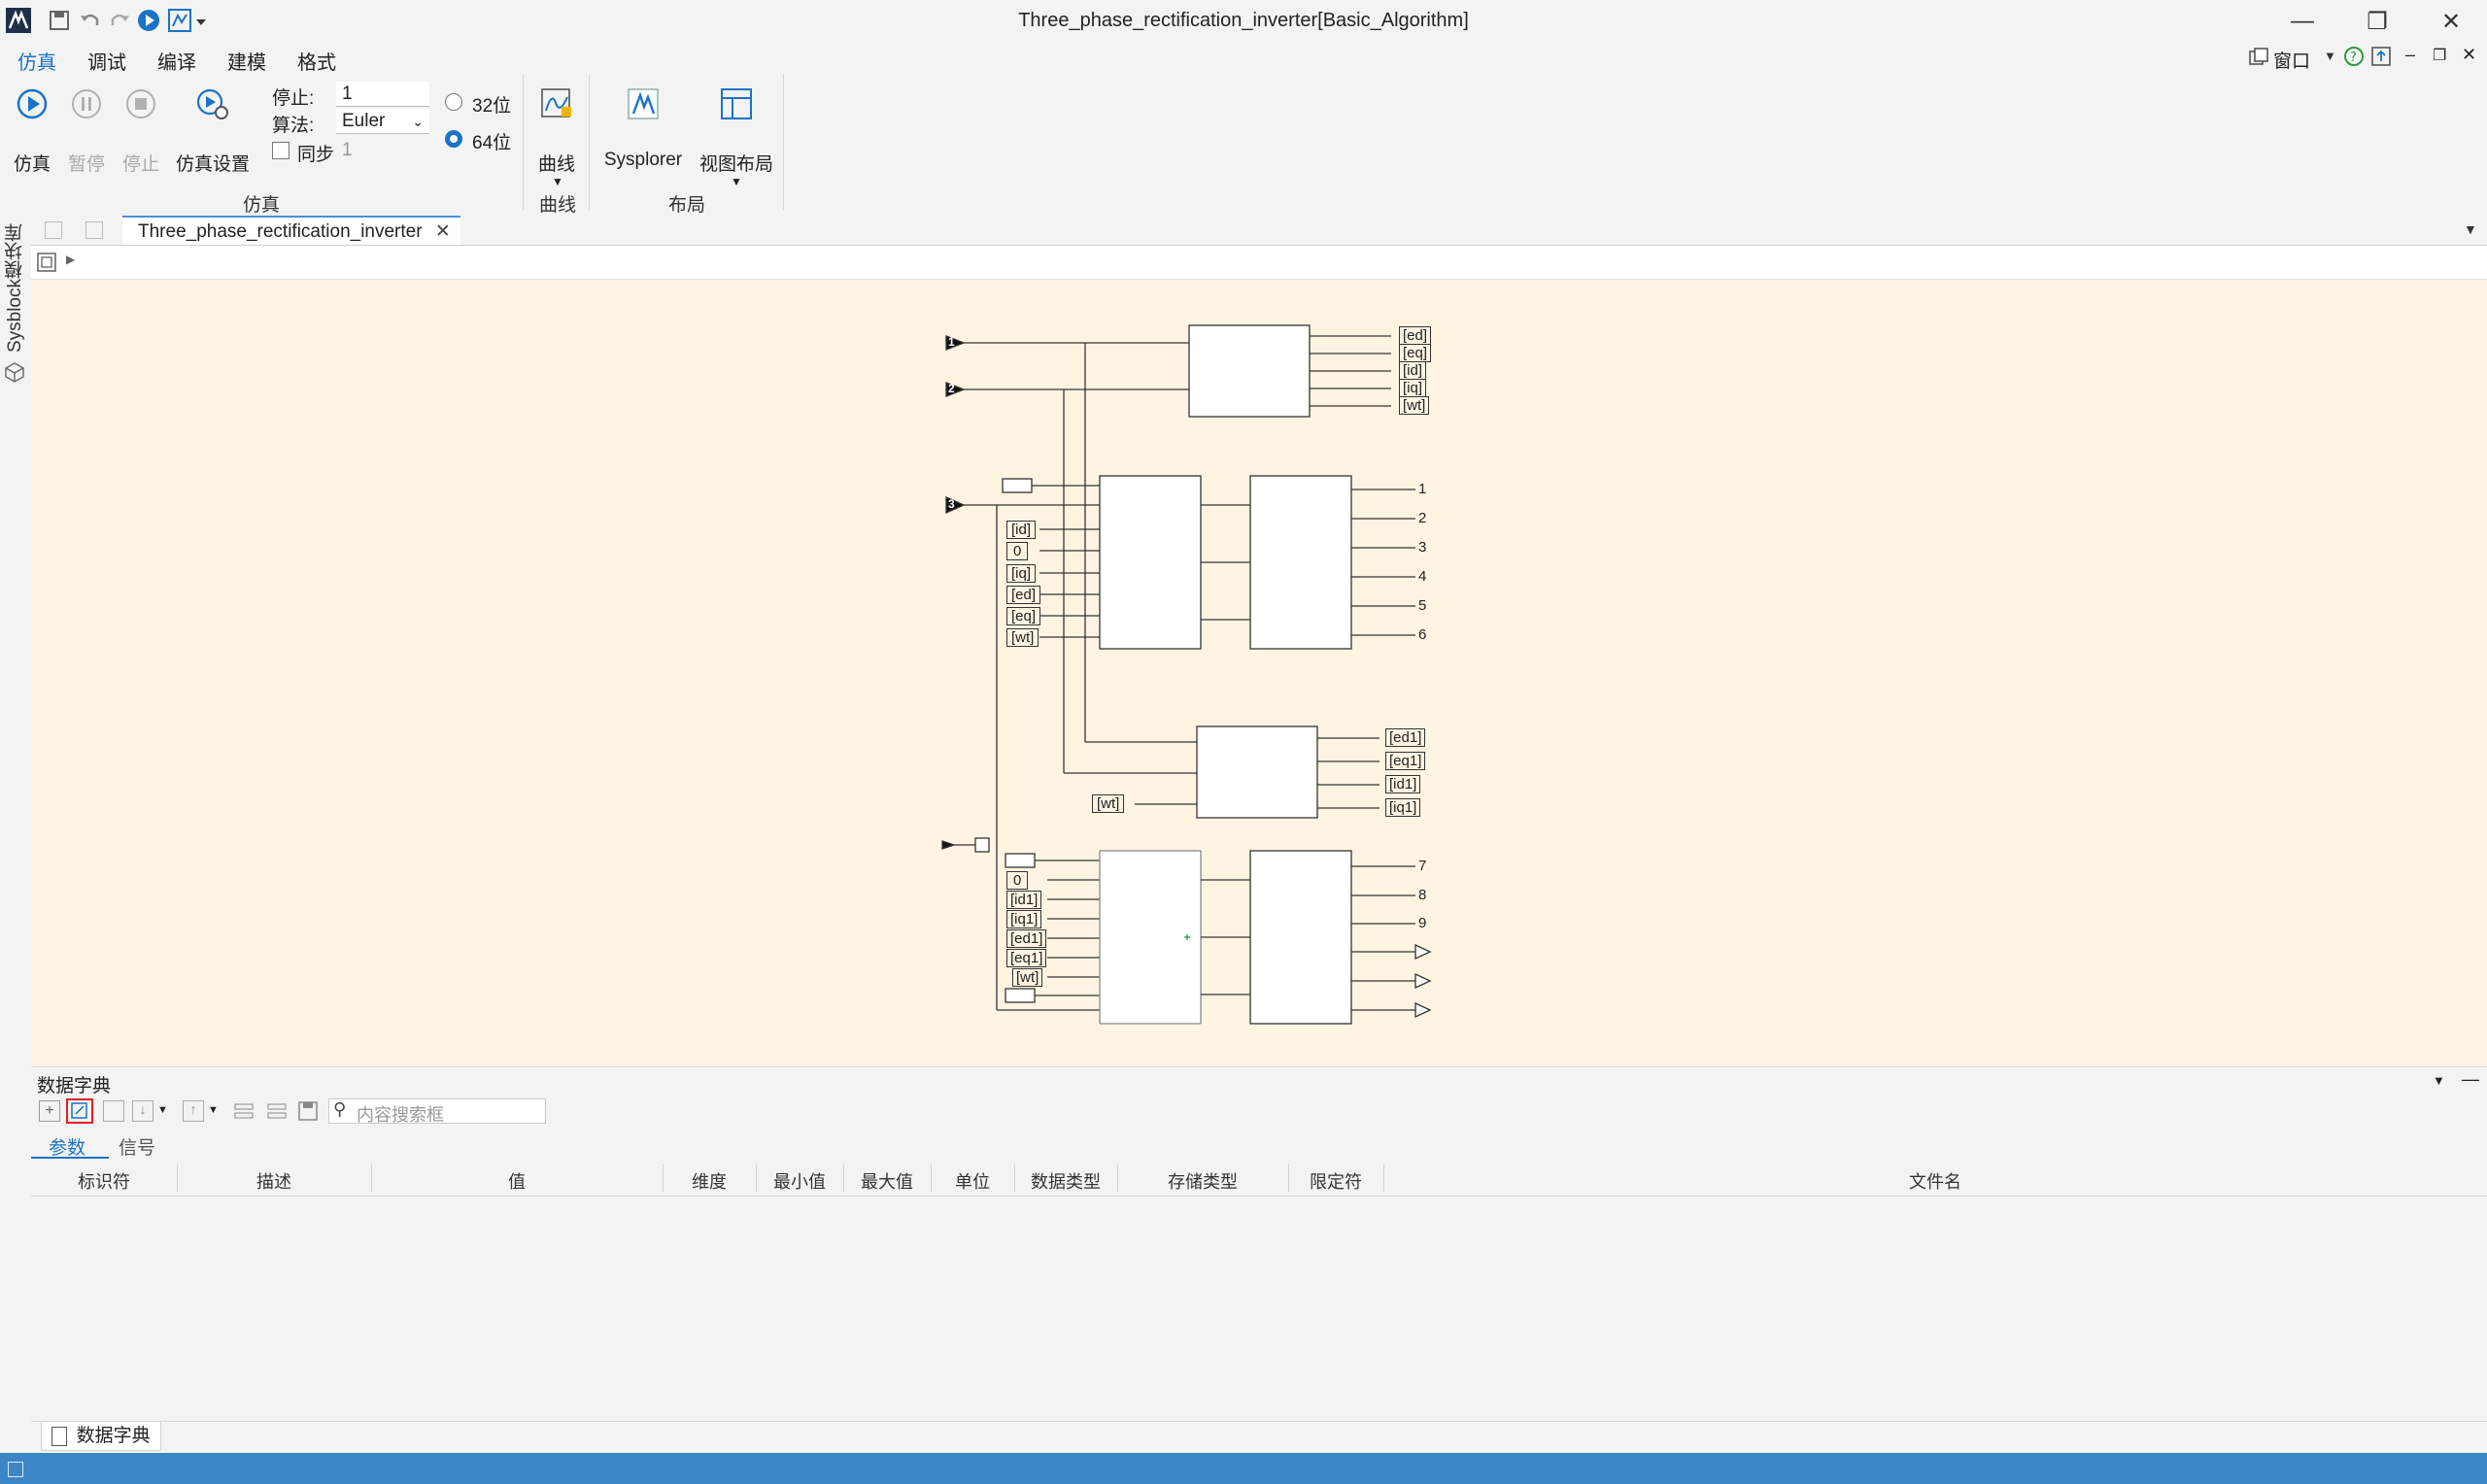 The width and height of the screenshot is (2487, 1484). What do you see at coordinates (1405, 761) in the screenshot?
I see `goto-eq1: [eq1]` at bounding box center [1405, 761].